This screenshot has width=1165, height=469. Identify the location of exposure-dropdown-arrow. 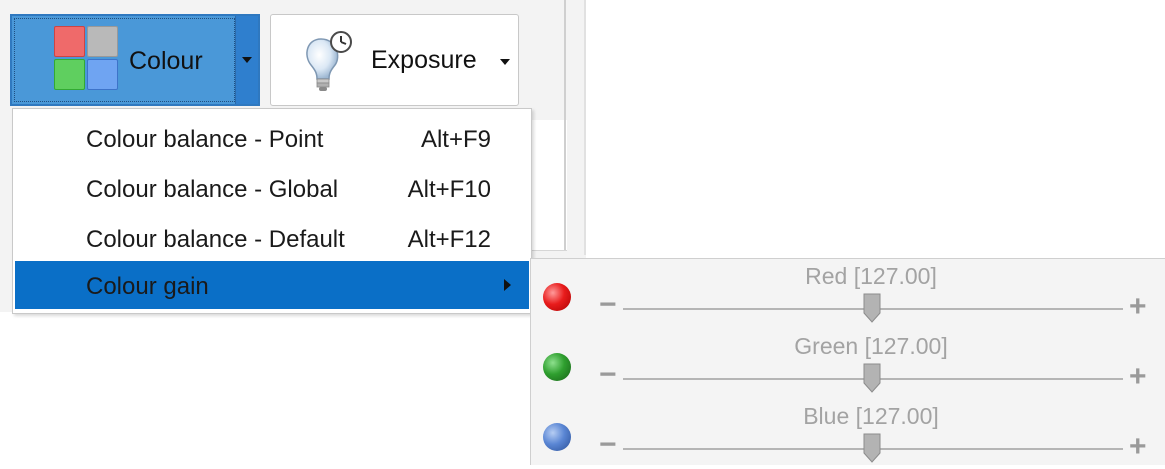
(505, 62).